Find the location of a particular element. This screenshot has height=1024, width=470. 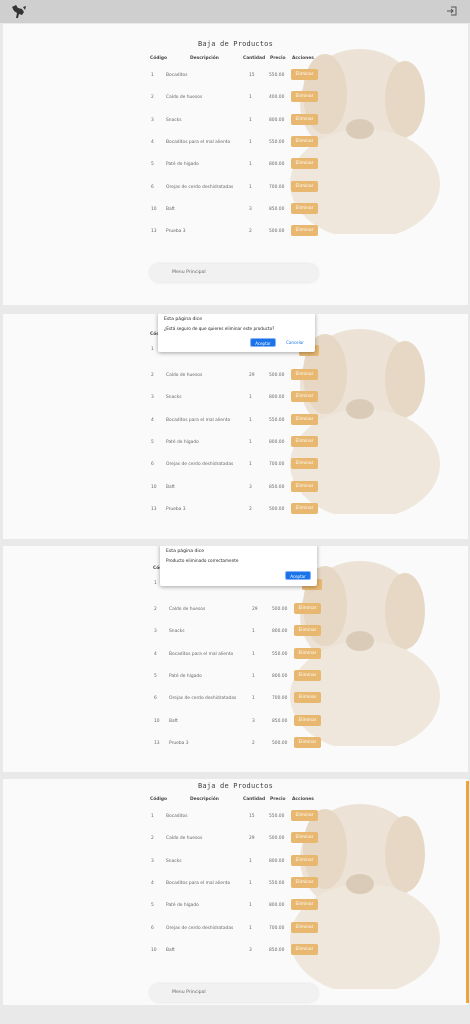

column-description: Descripción is located at coordinates (204, 799).